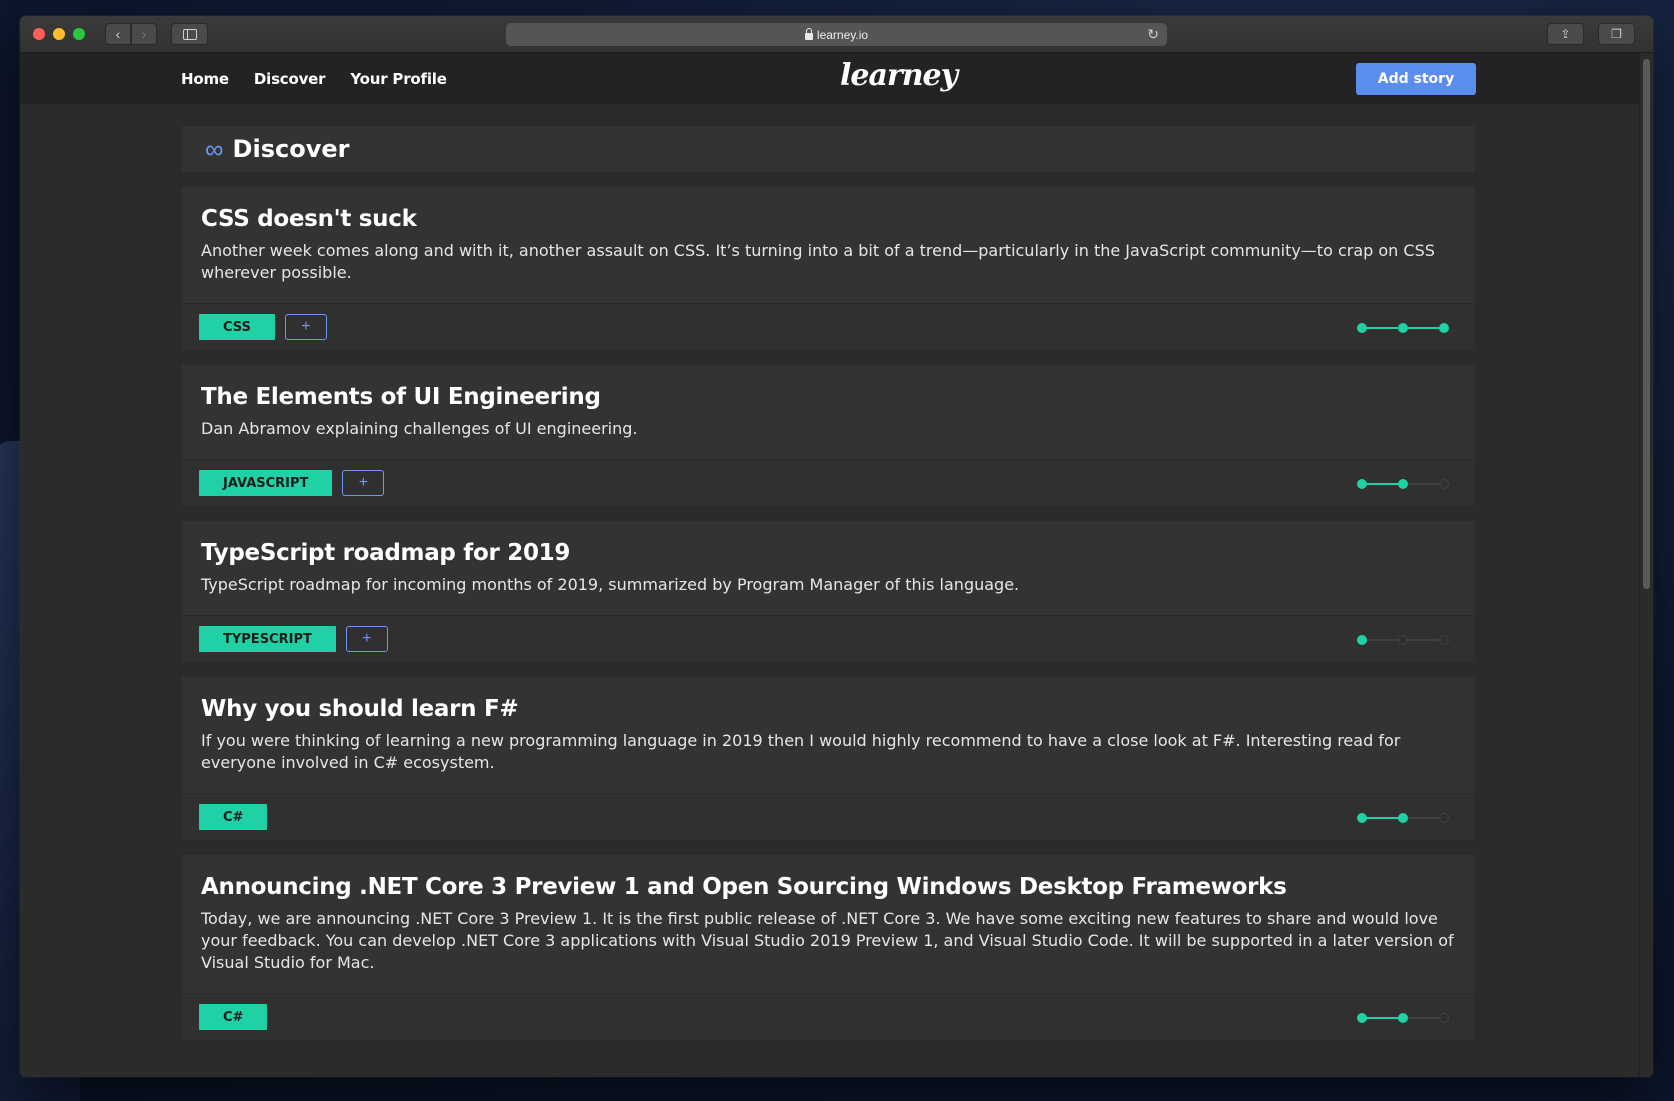 The height and width of the screenshot is (1101, 1674). What do you see at coordinates (205, 79) in the screenshot?
I see `nav-home-link: Home` at bounding box center [205, 79].